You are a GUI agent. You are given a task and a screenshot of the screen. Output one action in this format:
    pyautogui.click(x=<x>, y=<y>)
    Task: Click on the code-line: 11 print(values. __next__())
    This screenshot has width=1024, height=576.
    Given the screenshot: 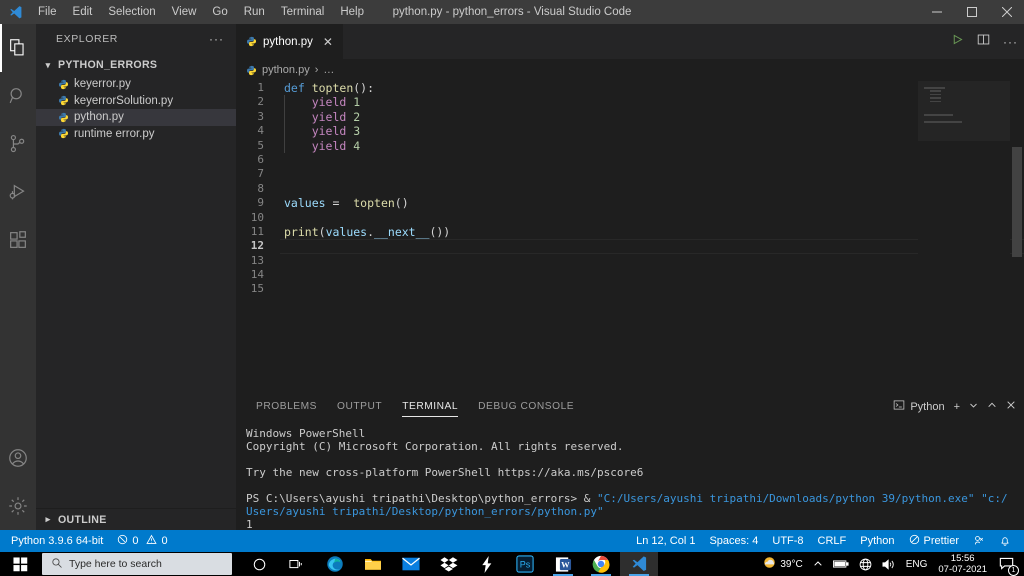 What is the action you would take?
    pyautogui.click(x=630, y=232)
    